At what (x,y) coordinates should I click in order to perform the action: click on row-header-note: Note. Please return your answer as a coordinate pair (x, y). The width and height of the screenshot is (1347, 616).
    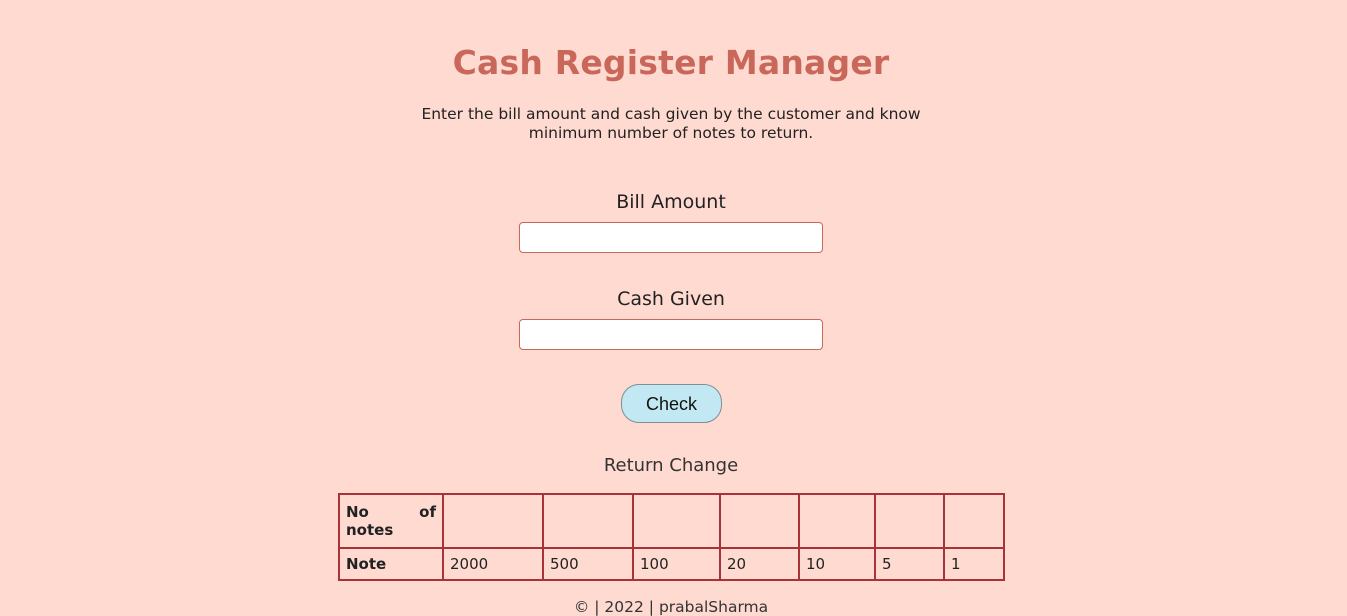
    Looking at the image, I should click on (391, 564).